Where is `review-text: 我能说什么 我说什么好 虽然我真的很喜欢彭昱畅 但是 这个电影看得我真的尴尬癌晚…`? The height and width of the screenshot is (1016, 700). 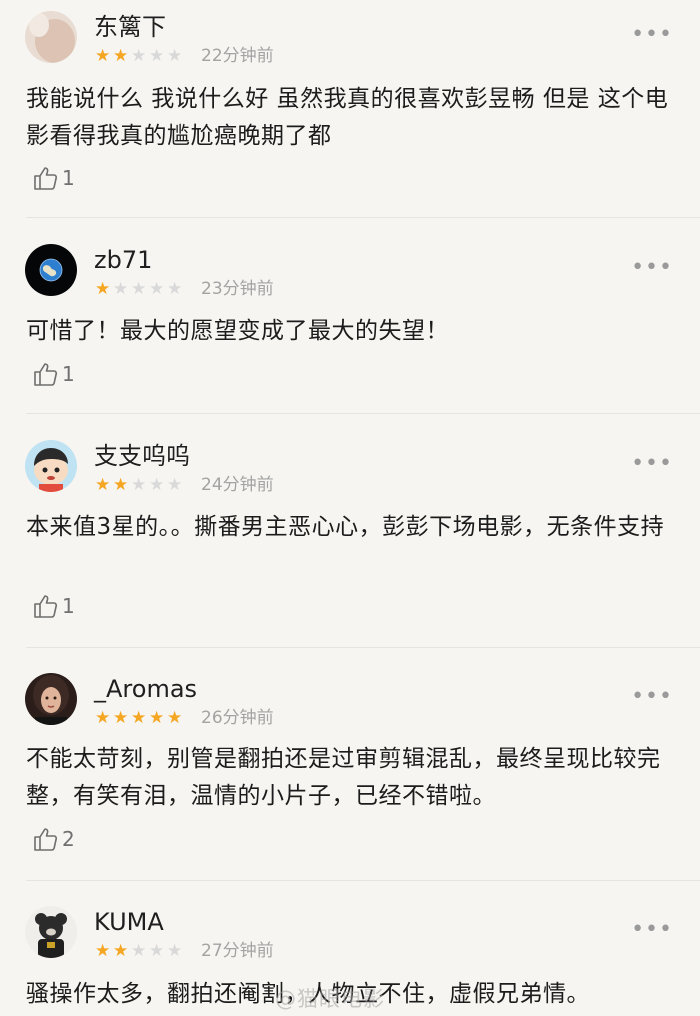
review-text: 我能说什么 我说什么好 虽然我真的很喜欢彭昱畅 但是 这个电影看得我真的尴尬癌晚… is located at coordinates (347, 117).